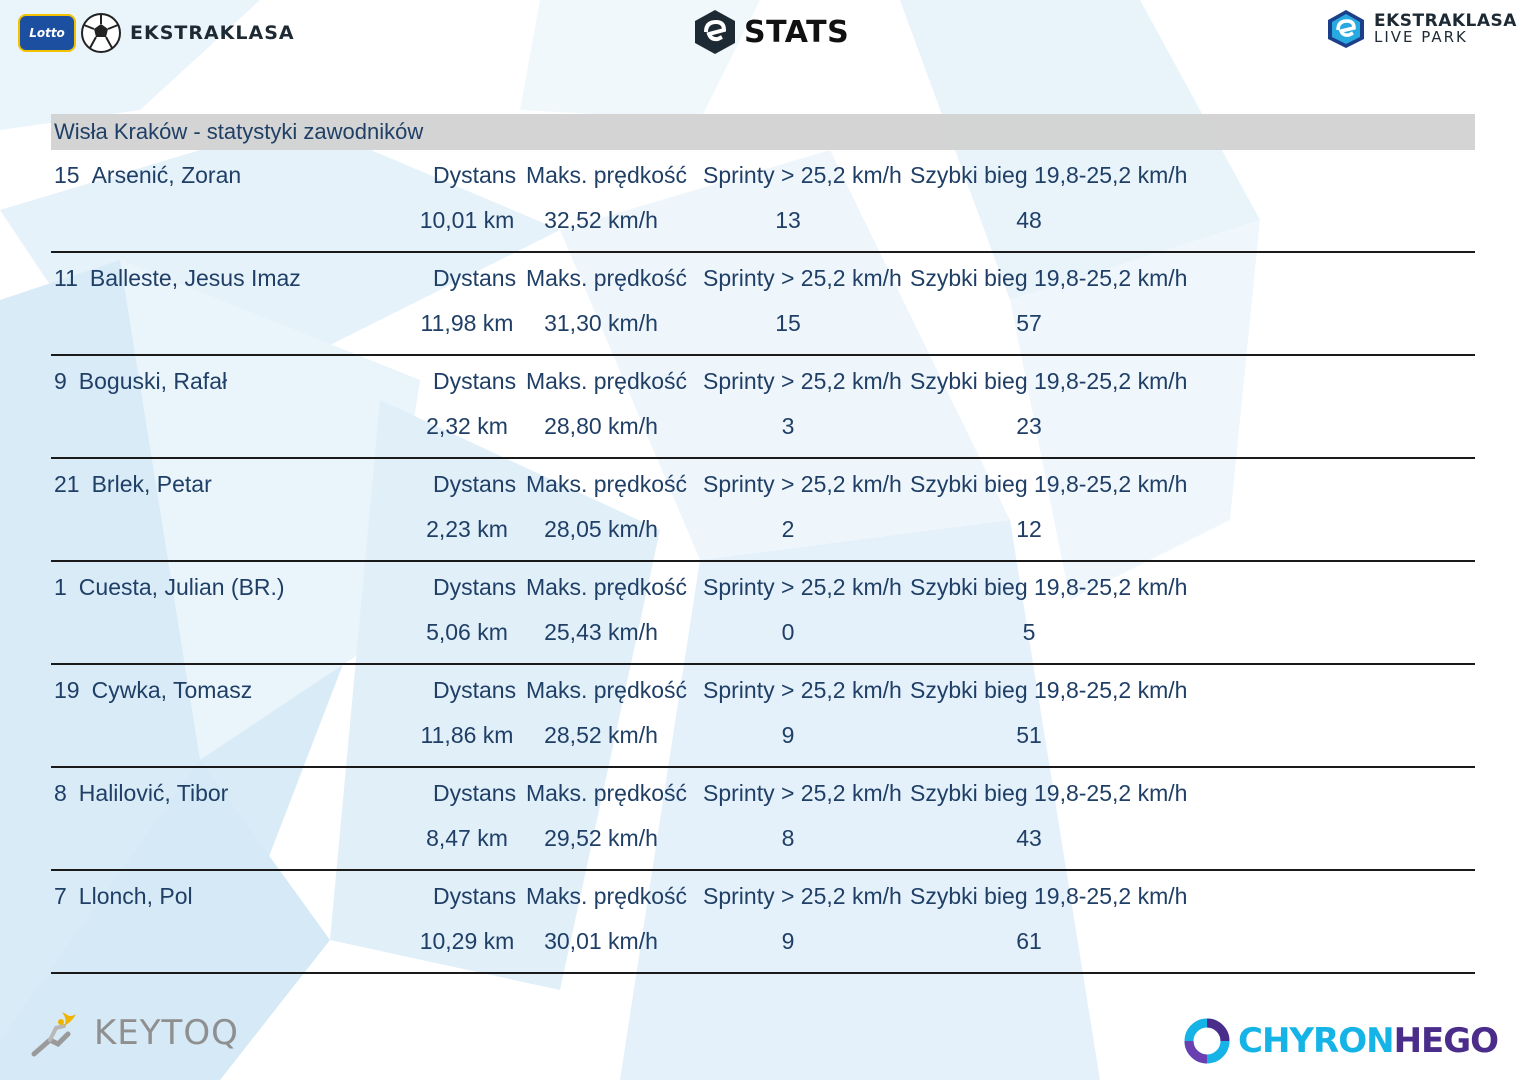  Describe the element at coordinates (153, 793) in the screenshot. I see `player-name: Halilović, Tibor` at that location.